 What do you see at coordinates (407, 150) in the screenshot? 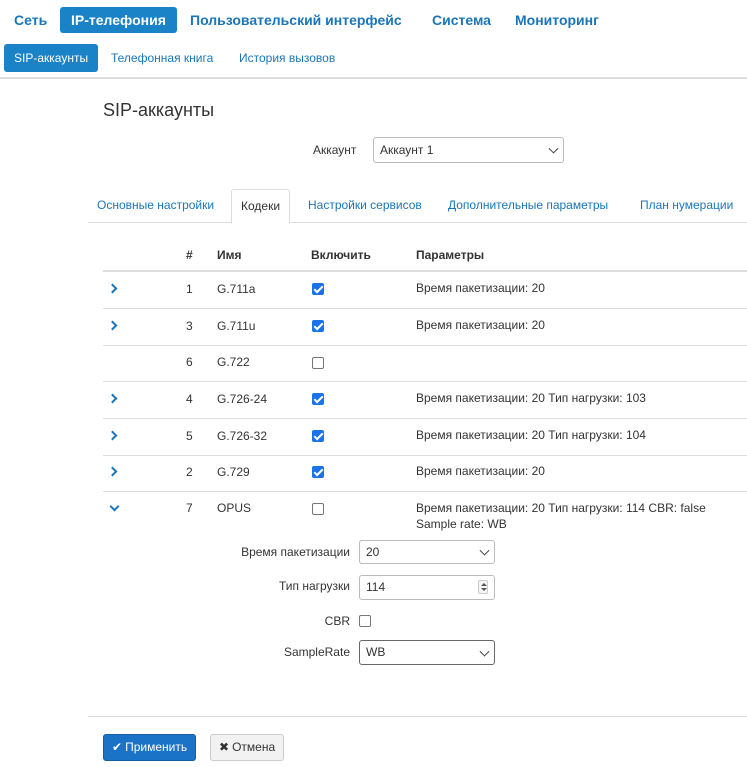
I see `account-select-value: Аккаунт 1` at bounding box center [407, 150].